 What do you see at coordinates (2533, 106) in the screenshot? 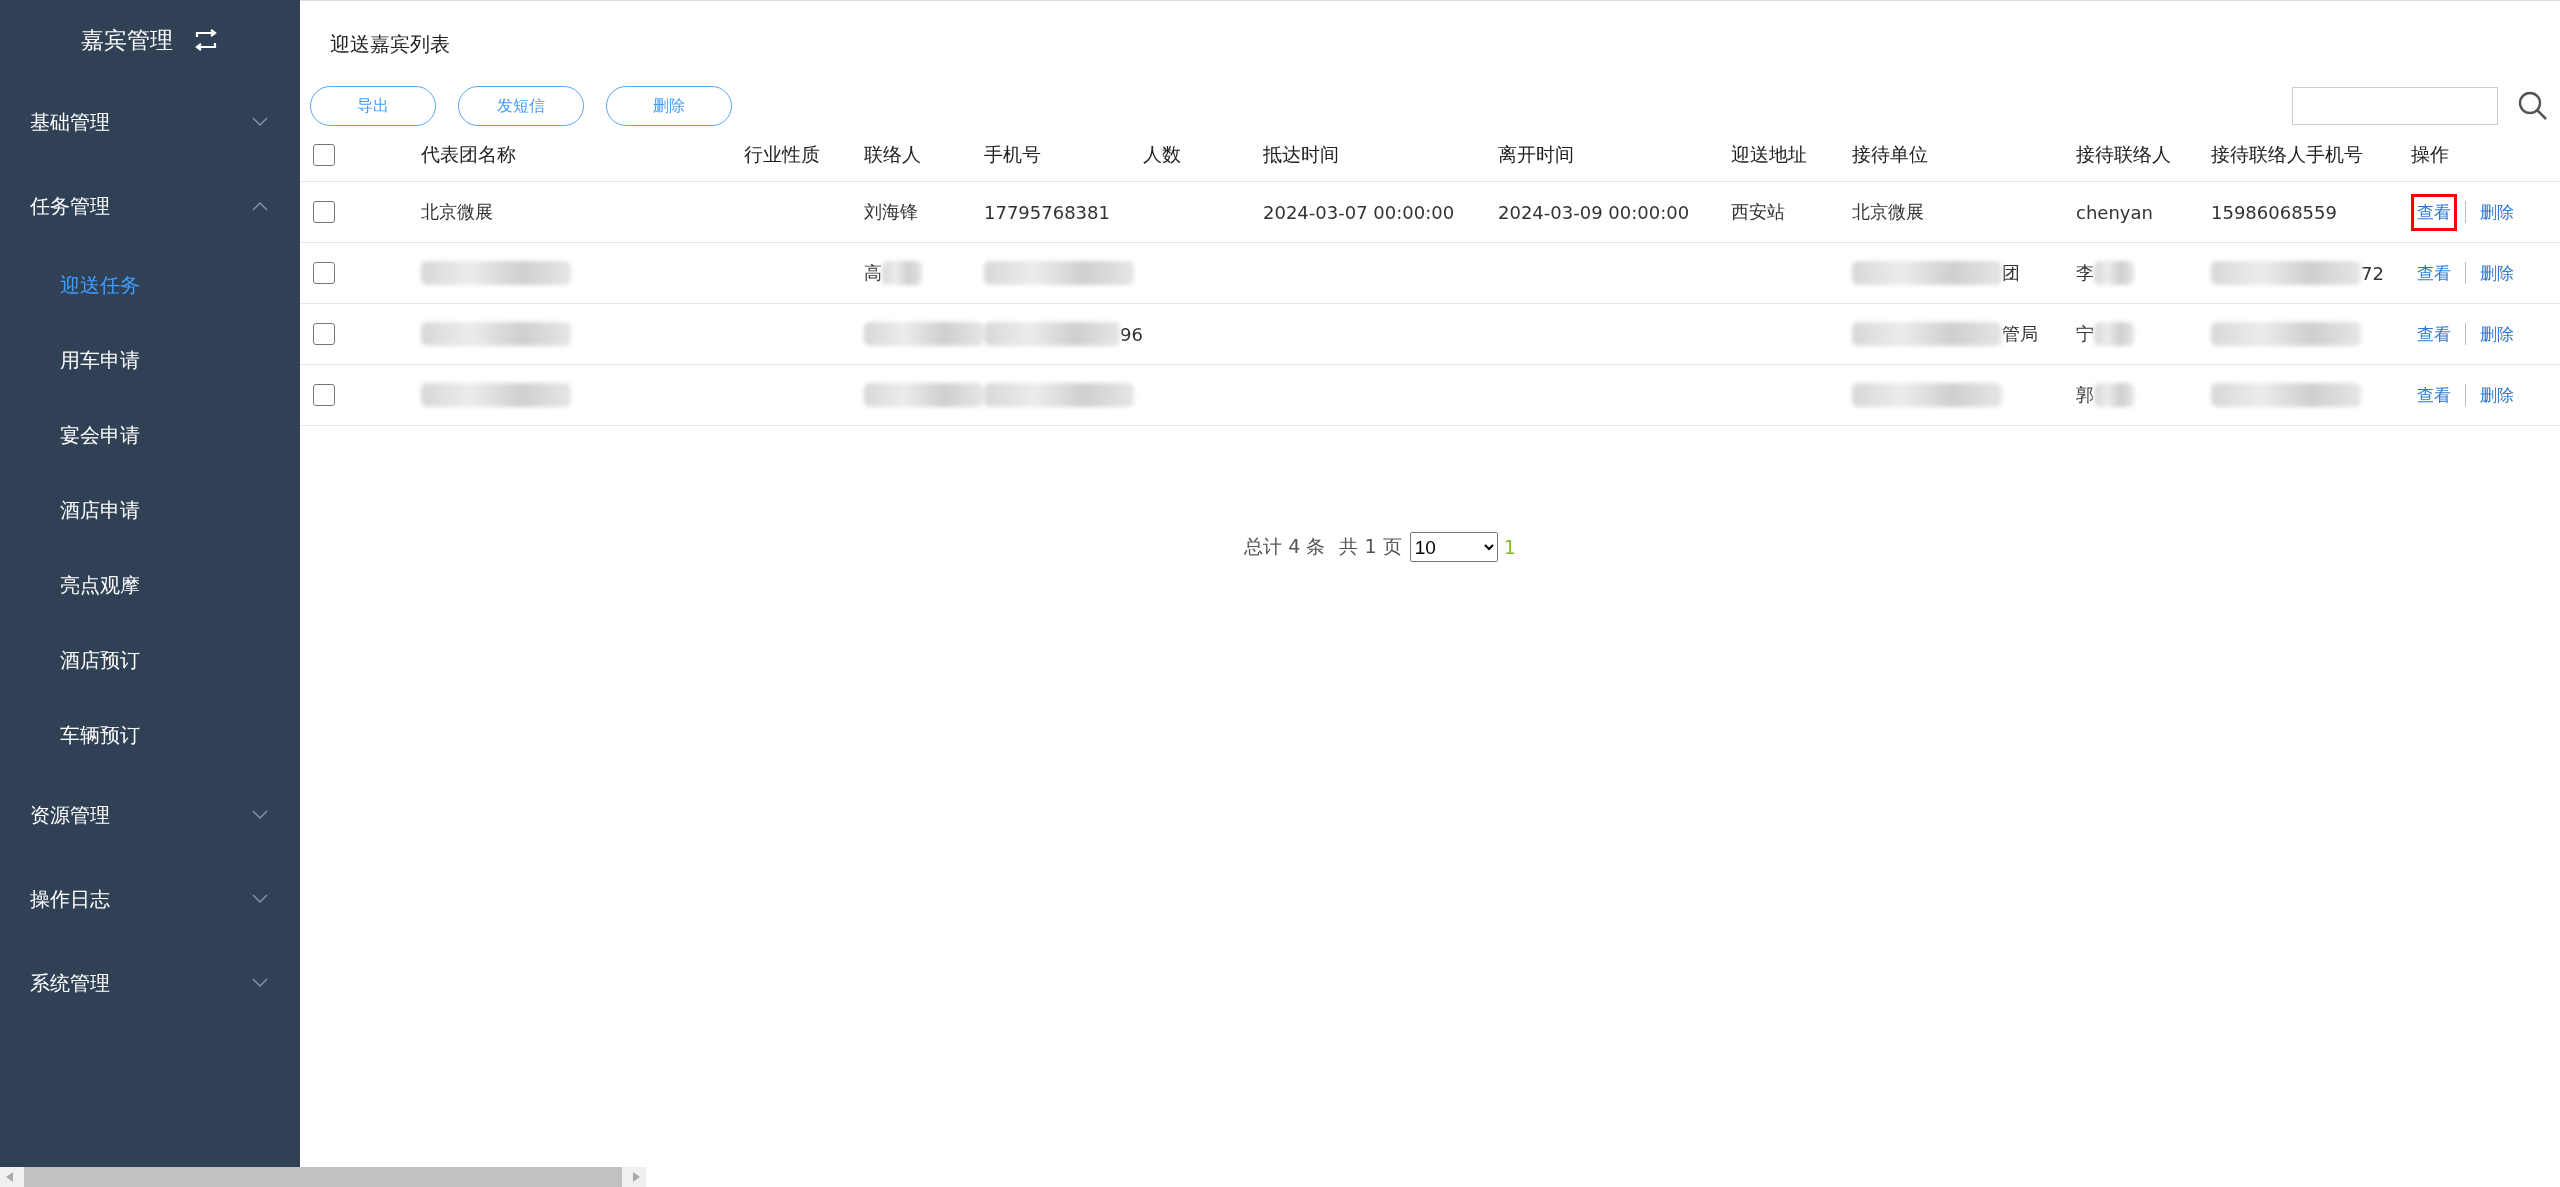
I see `search-icon` at bounding box center [2533, 106].